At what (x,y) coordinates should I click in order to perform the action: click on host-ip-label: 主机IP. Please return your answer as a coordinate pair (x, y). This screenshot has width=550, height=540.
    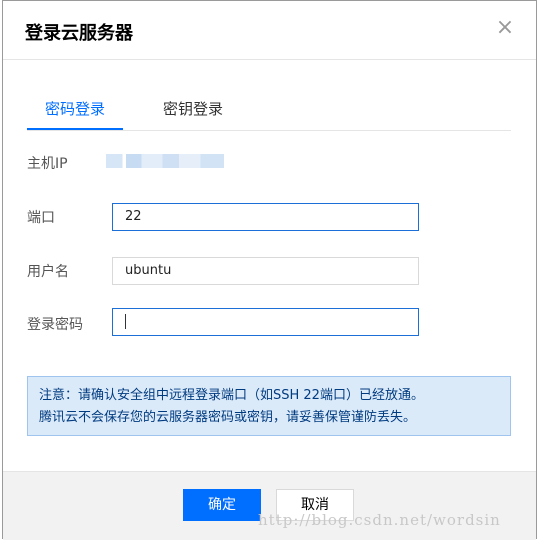
    Looking at the image, I should click on (47, 164).